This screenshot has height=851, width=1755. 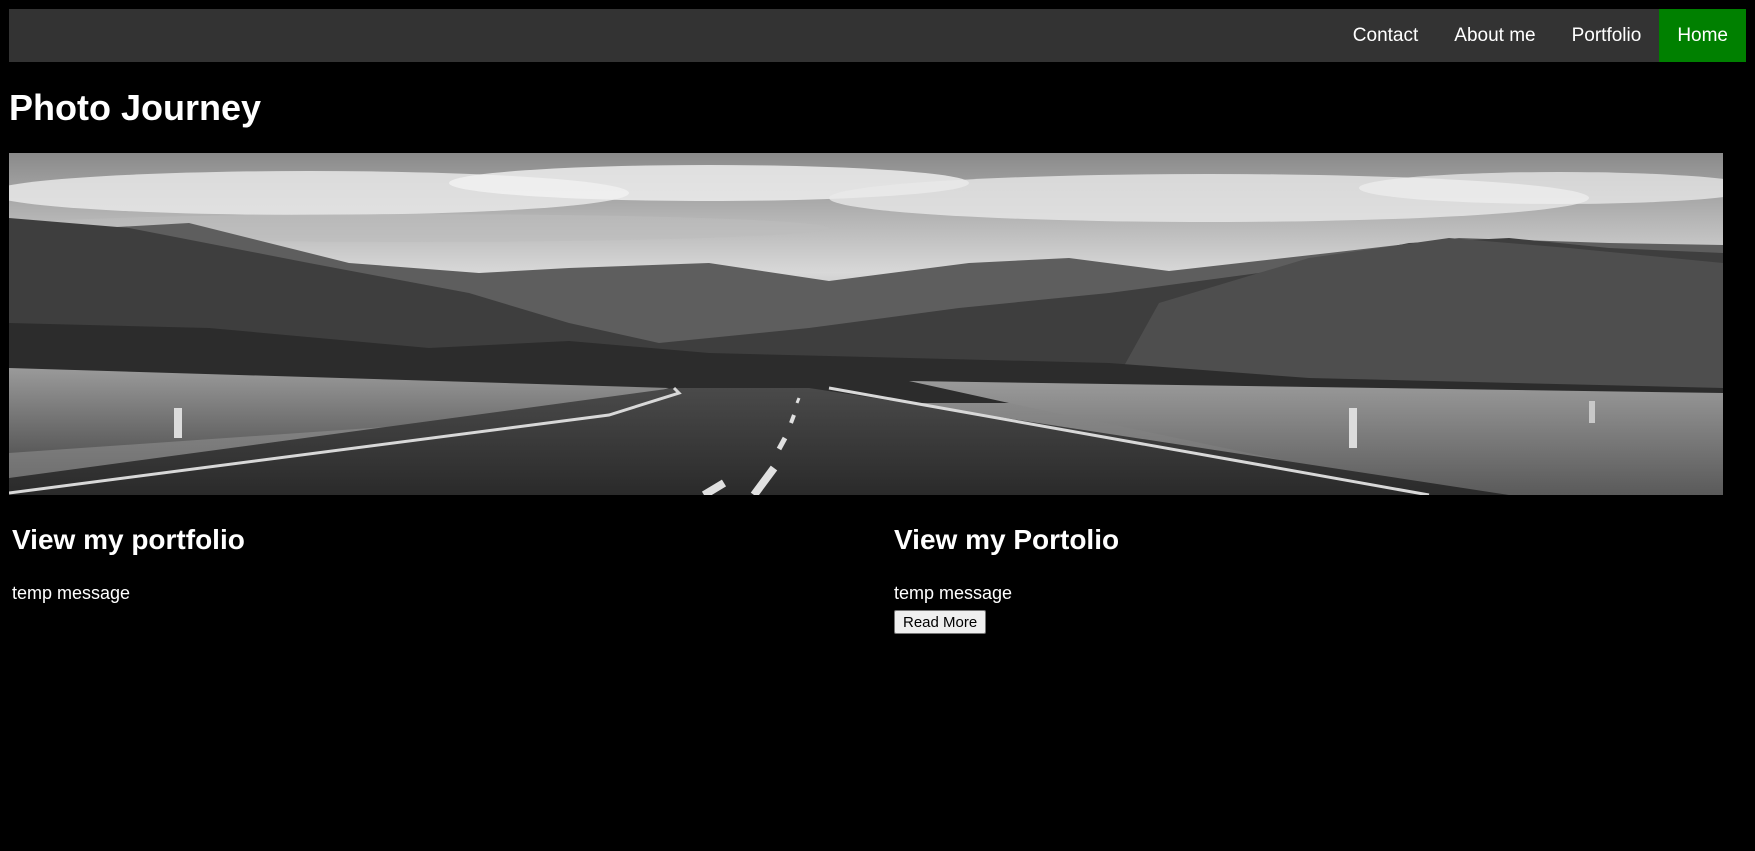 I want to click on read-more-button: Read More, so click(x=940, y=622).